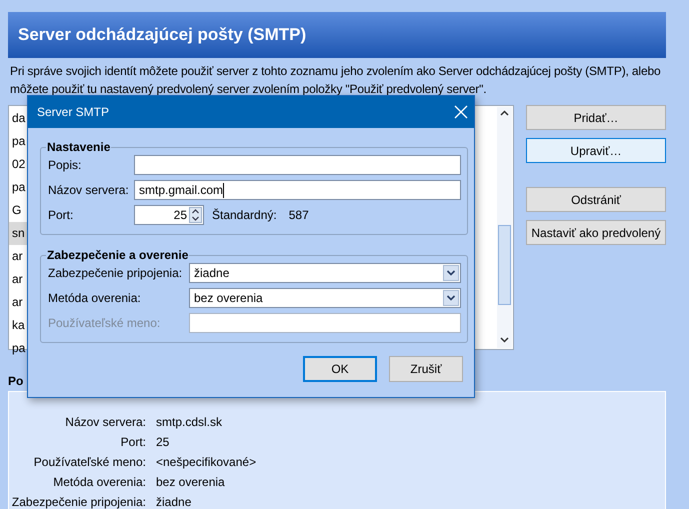  What do you see at coordinates (325, 298) in the screenshot?
I see `dropdown: bez overenia` at bounding box center [325, 298].